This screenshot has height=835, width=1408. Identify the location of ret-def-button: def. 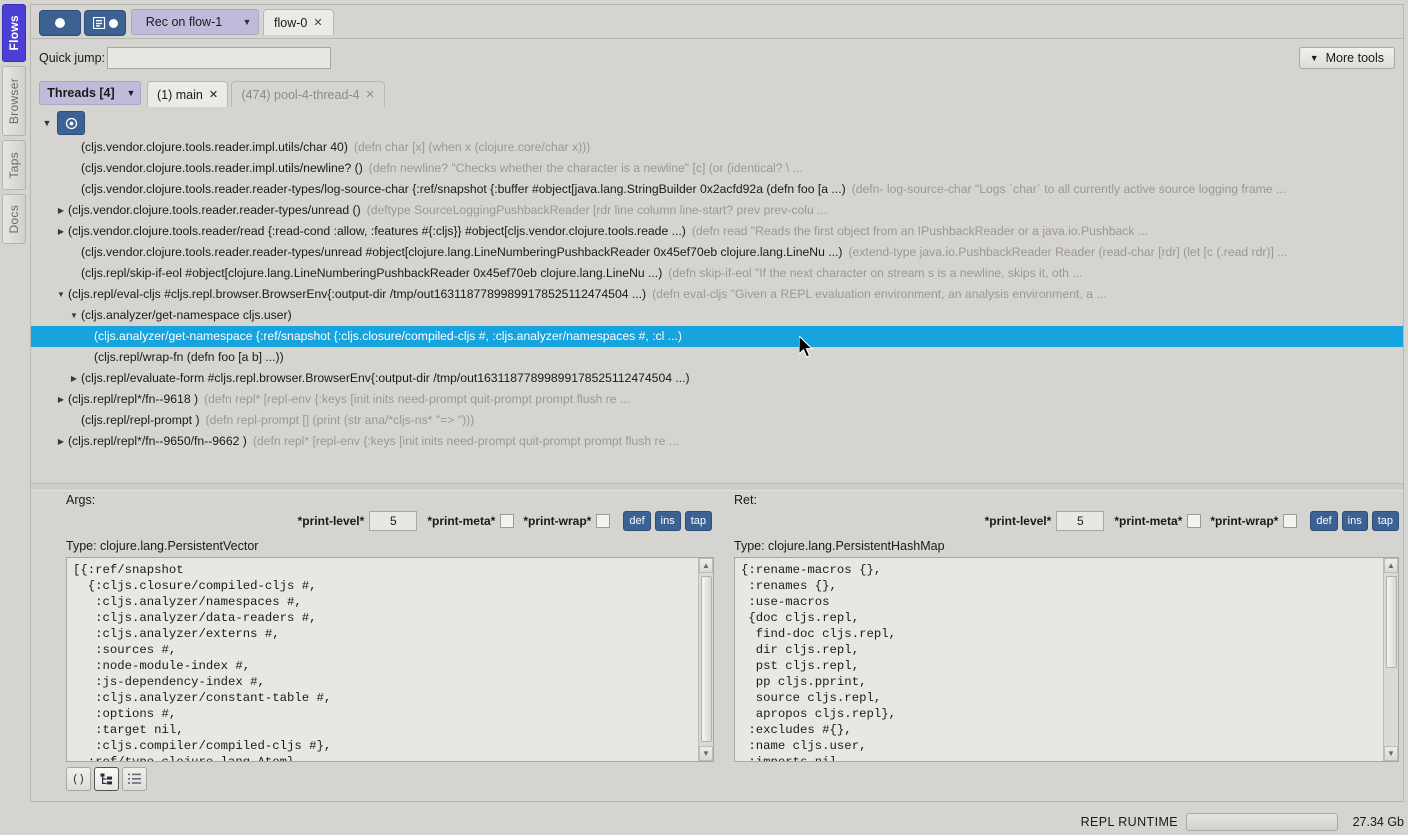
(1324, 521).